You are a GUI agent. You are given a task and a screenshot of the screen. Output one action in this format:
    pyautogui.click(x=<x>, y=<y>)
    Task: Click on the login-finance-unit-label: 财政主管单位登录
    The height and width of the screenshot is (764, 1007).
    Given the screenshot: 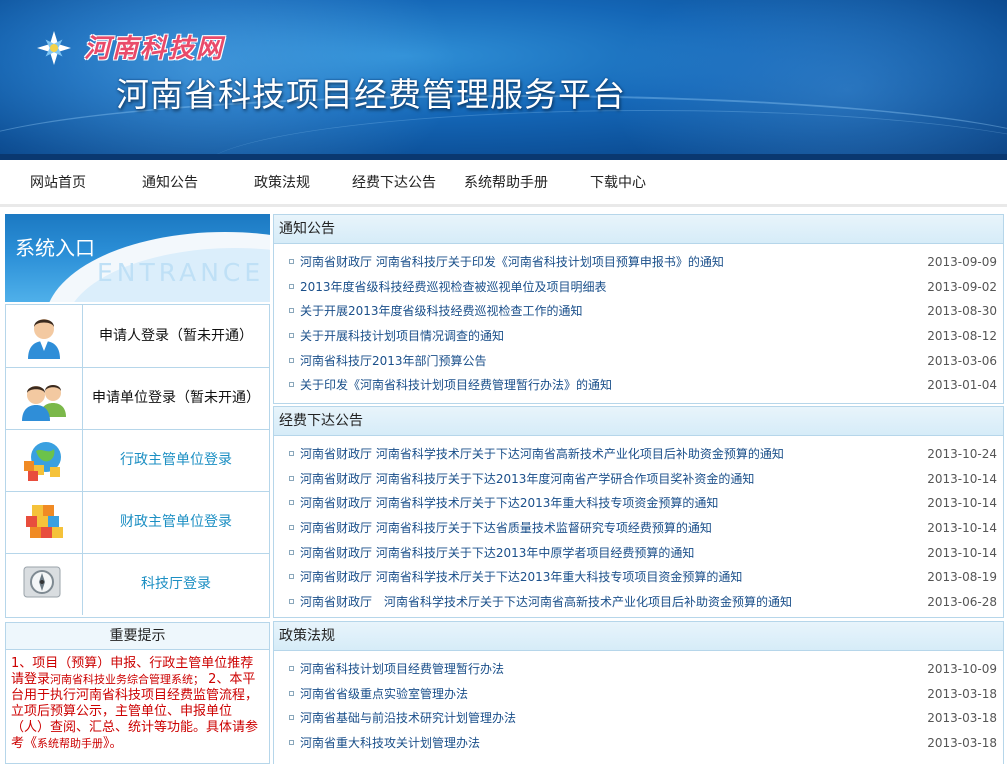 What is the action you would take?
    pyautogui.click(x=176, y=522)
    